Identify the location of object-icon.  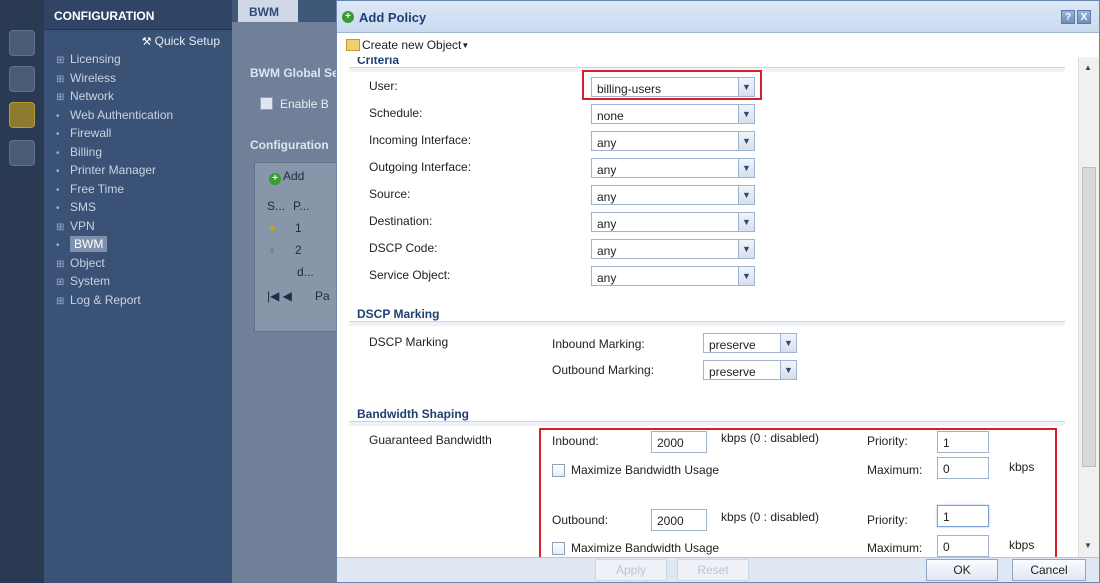
(353, 45).